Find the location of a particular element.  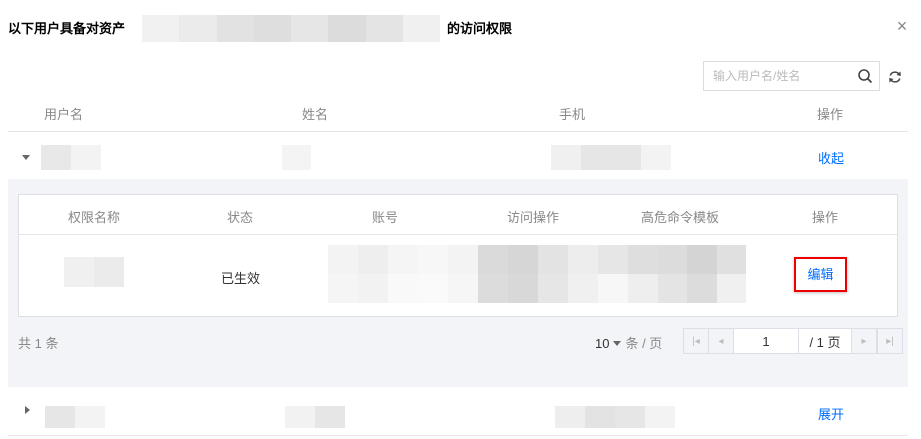

first-page-icon: |◂ is located at coordinates (696, 341).